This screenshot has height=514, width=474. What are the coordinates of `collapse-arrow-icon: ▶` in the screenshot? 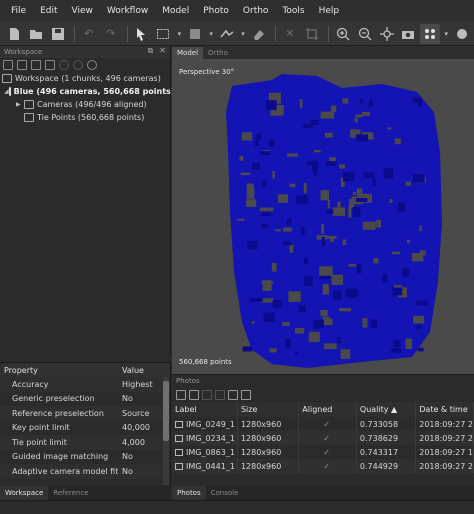 It's located at (20, 104).